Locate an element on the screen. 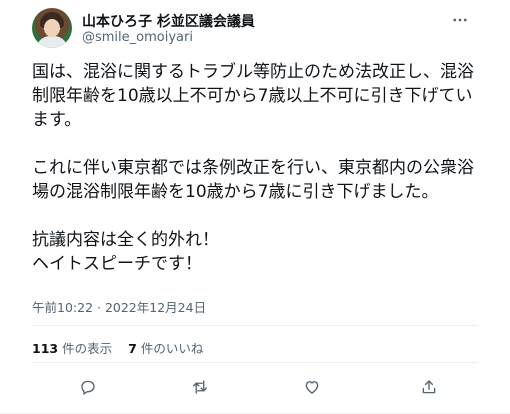 The width and height of the screenshot is (510, 414). tweet-timestamp: 午前10:22 · 2022年12月24日 is located at coordinates (119, 306).